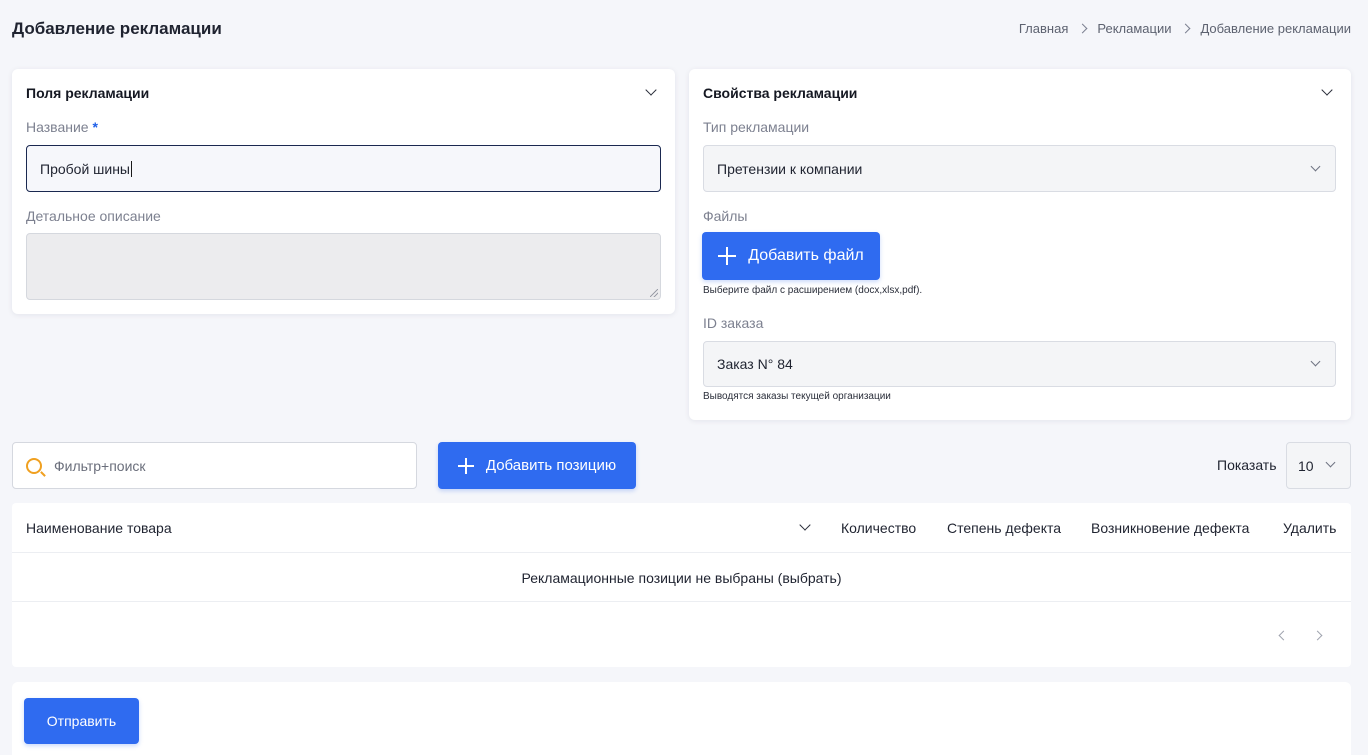 This screenshot has width=1368, height=755. I want to click on submit-label: Отправить, so click(81, 721).